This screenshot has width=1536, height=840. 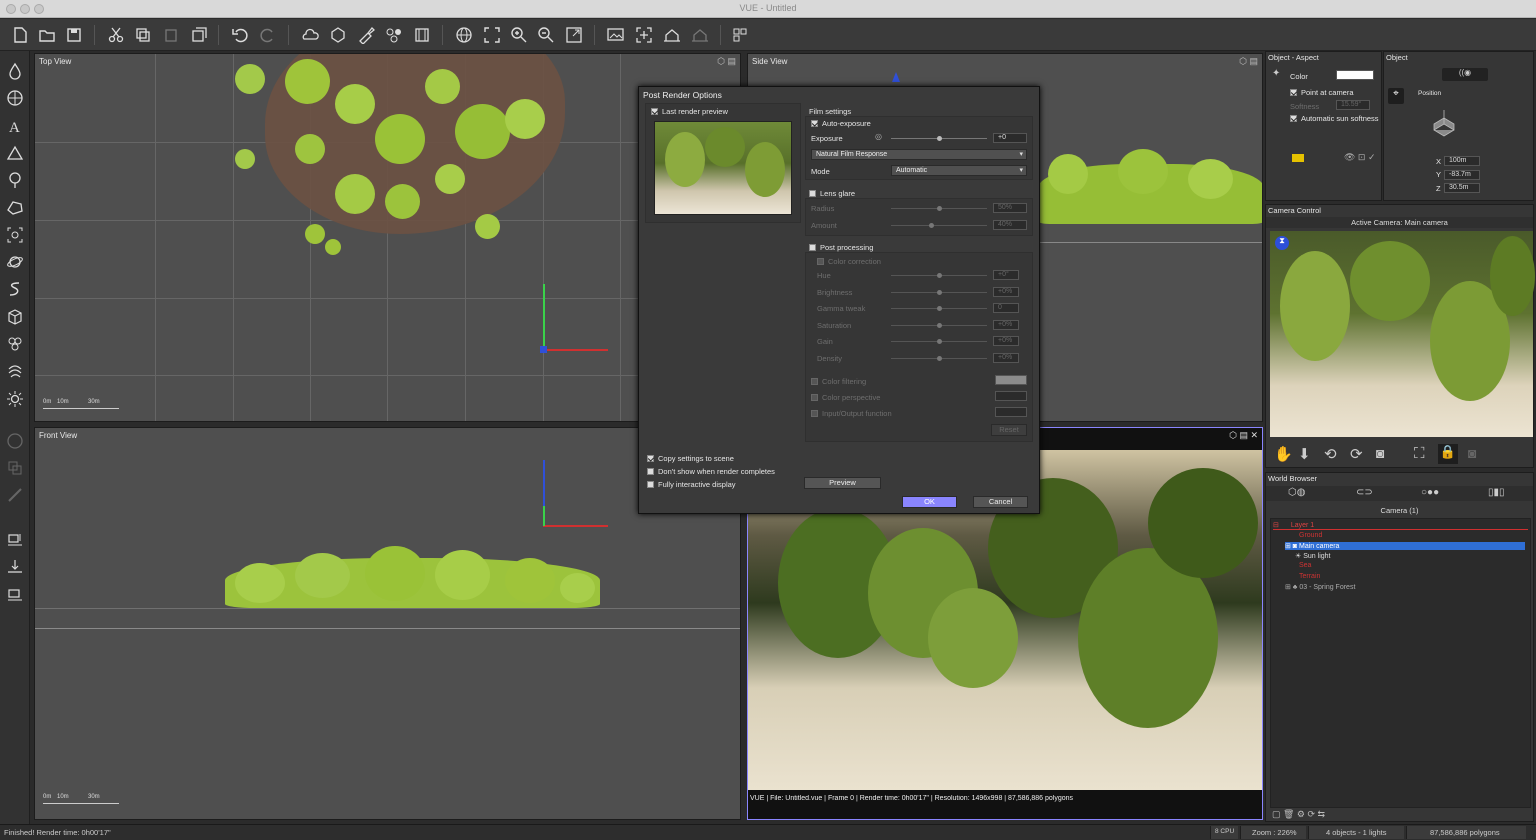 What do you see at coordinates (1356, 454) in the screenshot?
I see `rotate-icon: ⟳` at bounding box center [1356, 454].